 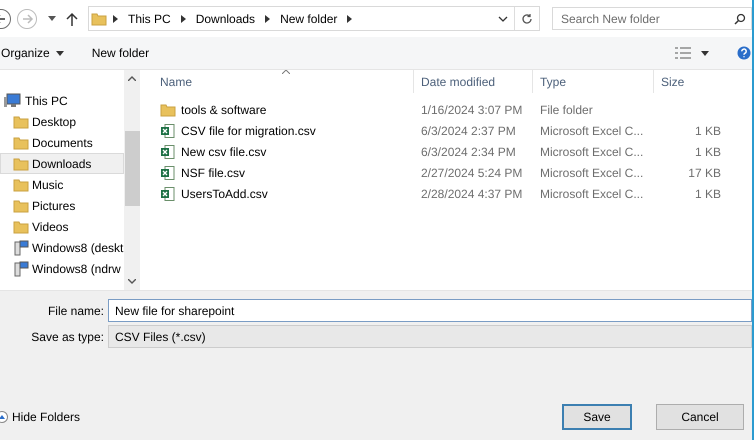 What do you see at coordinates (75, 311) in the screenshot?
I see `file-name-label: File name:` at bounding box center [75, 311].